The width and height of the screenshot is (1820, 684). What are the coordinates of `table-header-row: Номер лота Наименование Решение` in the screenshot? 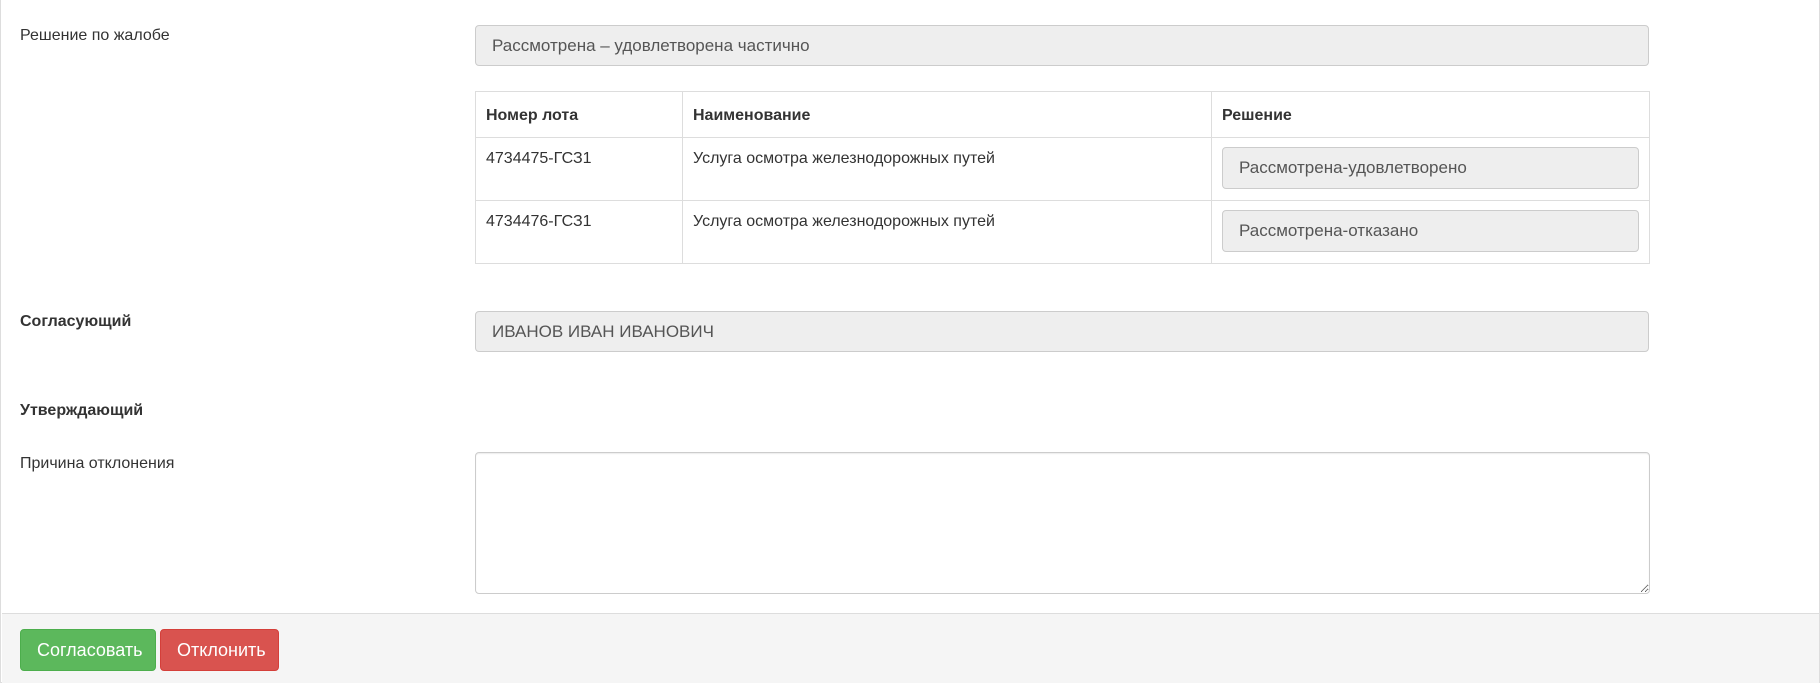 It's located at (1062, 114).